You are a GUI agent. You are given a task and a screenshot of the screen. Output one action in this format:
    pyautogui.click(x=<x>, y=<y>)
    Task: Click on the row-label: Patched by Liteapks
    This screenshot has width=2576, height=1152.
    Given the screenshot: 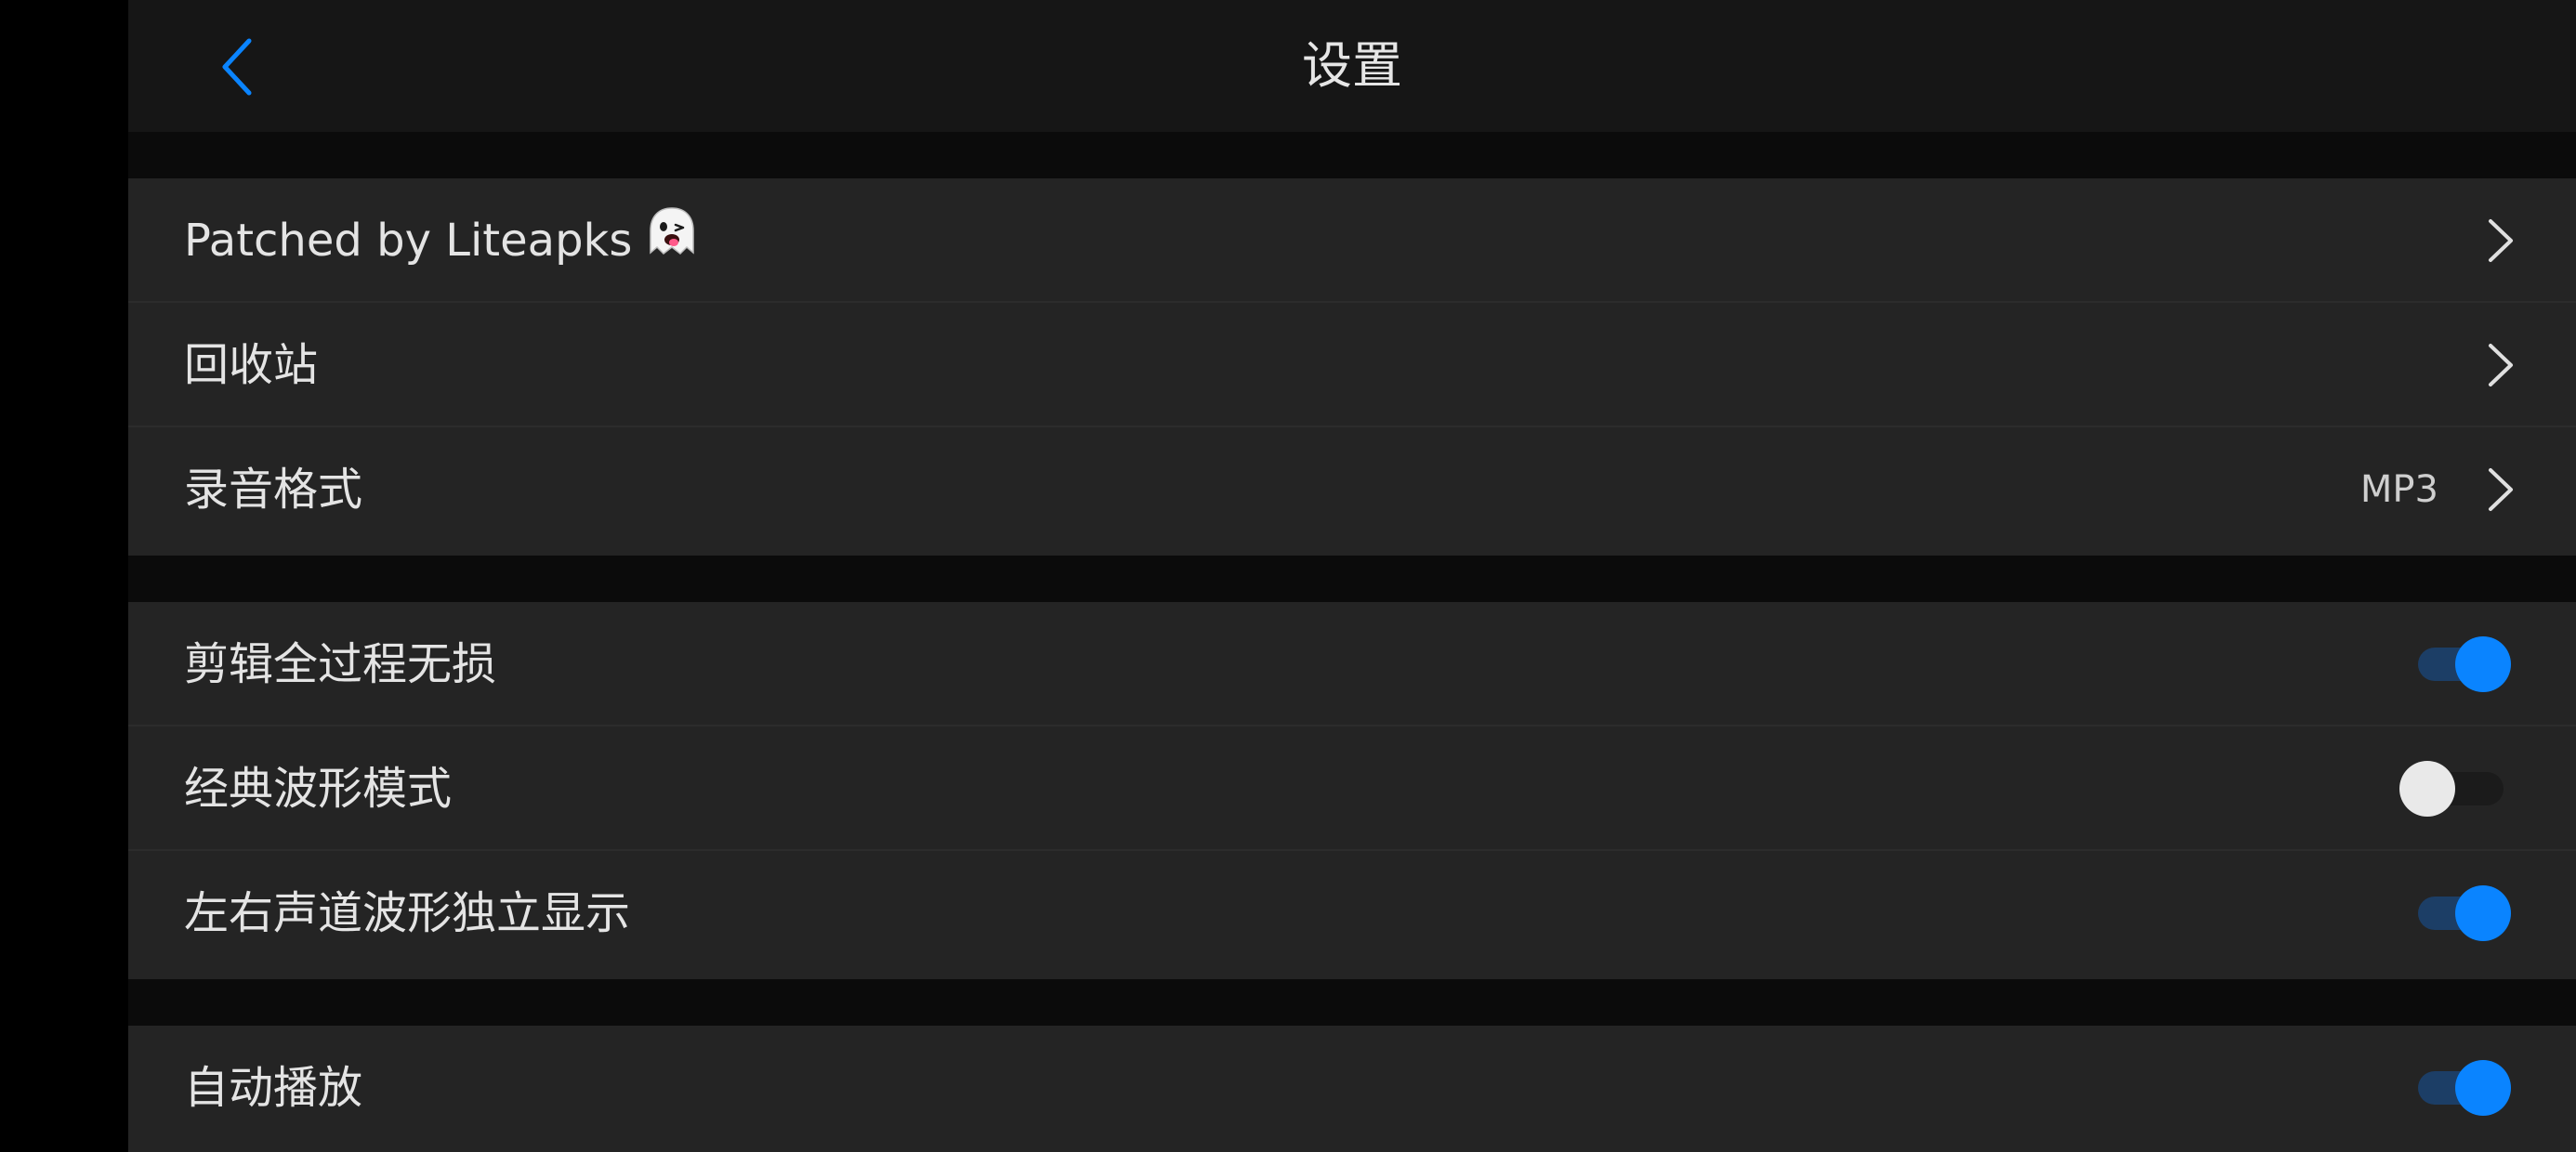 What is the action you would take?
    pyautogui.click(x=441, y=240)
    